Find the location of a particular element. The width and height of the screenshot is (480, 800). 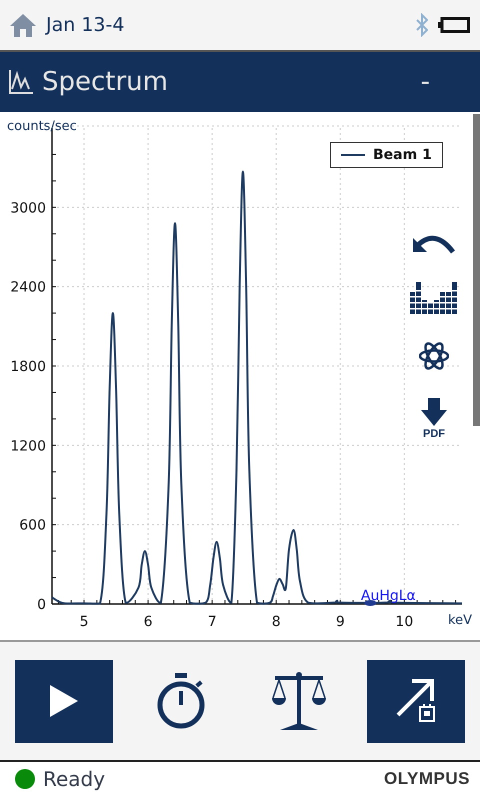

legend-line-icon is located at coordinates (353, 155).